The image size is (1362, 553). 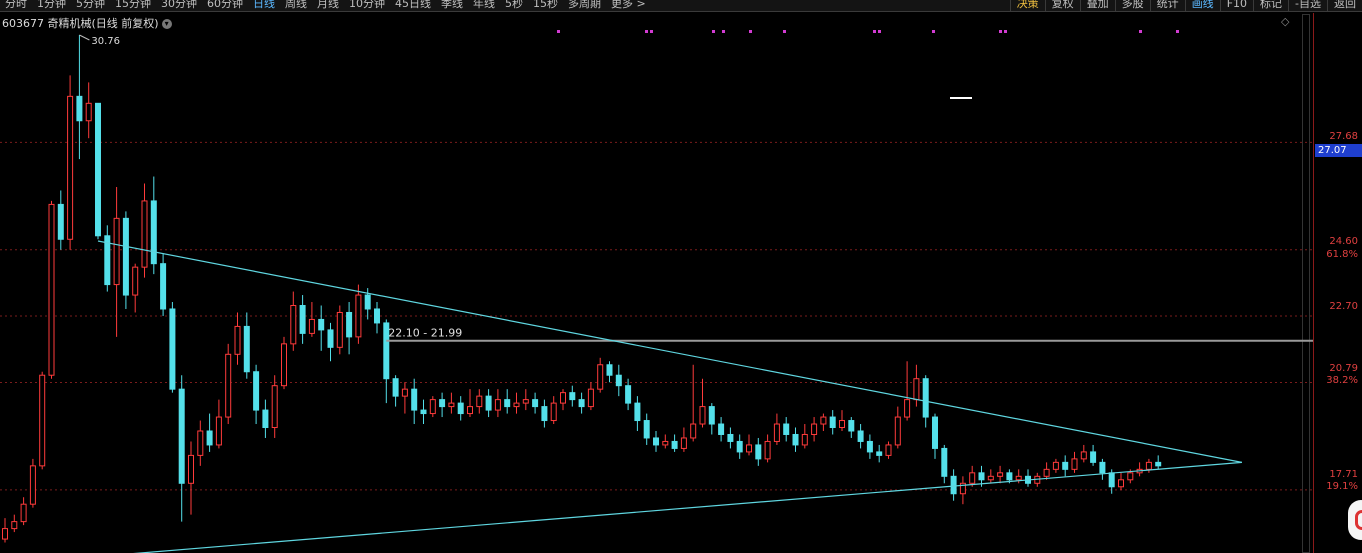 What do you see at coordinates (1343, 136) in the screenshot?
I see `axis-tick: 27.68` at bounding box center [1343, 136].